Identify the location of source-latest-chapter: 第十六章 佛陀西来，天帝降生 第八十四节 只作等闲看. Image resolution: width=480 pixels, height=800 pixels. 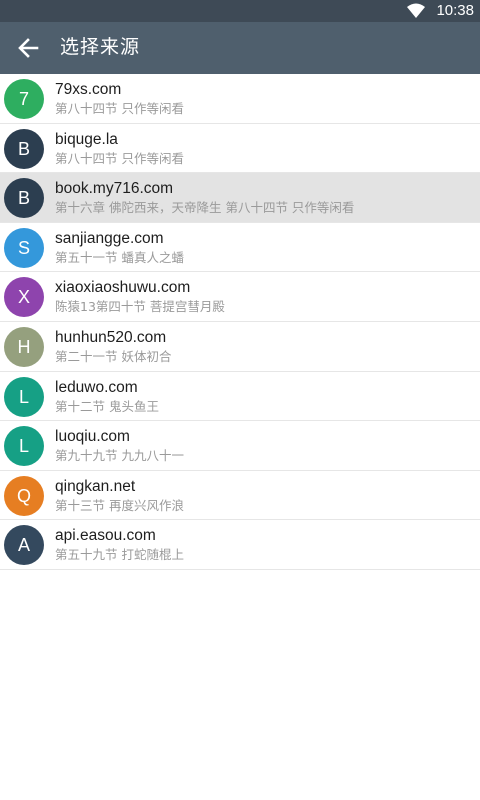
(205, 208).